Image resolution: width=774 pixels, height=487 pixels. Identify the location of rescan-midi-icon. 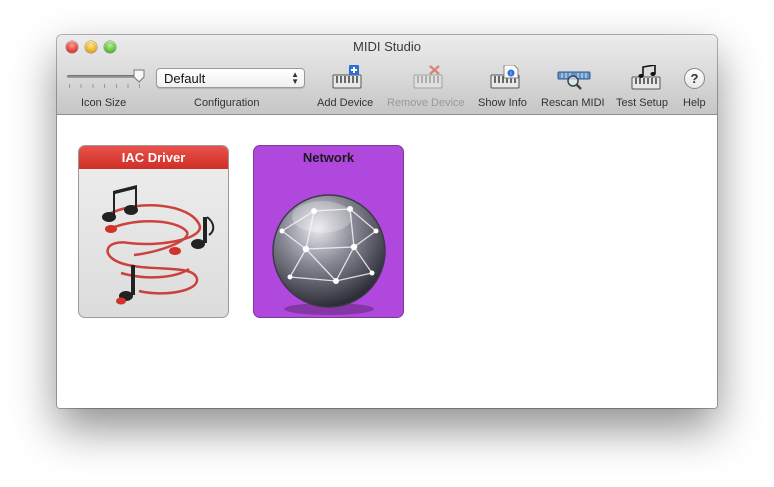
(574, 80).